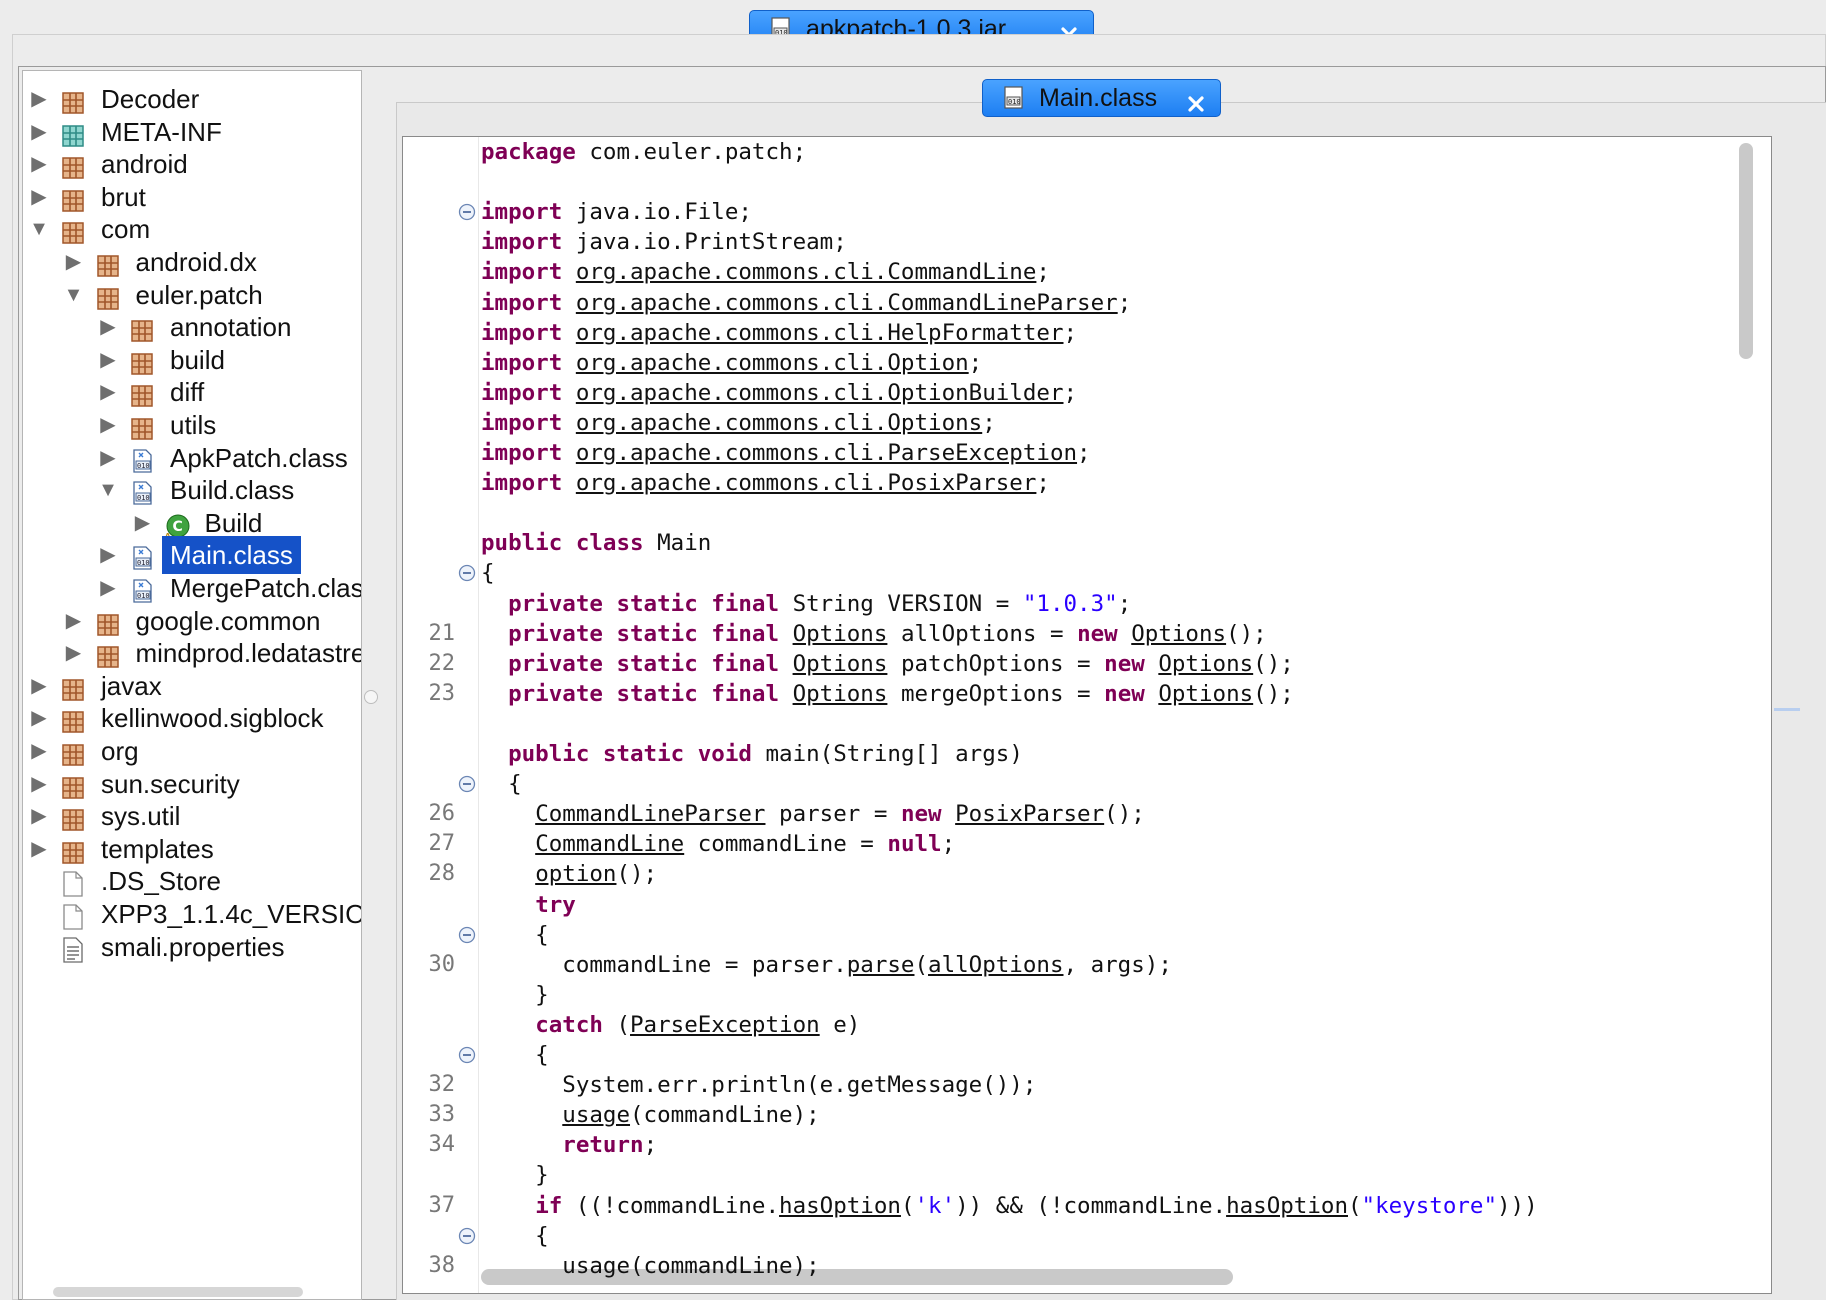 This screenshot has height=1300, width=1826. Describe the element at coordinates (718, 844) in the screenshot. I see `code-line: CommandLine commandLine = null;` at that location.